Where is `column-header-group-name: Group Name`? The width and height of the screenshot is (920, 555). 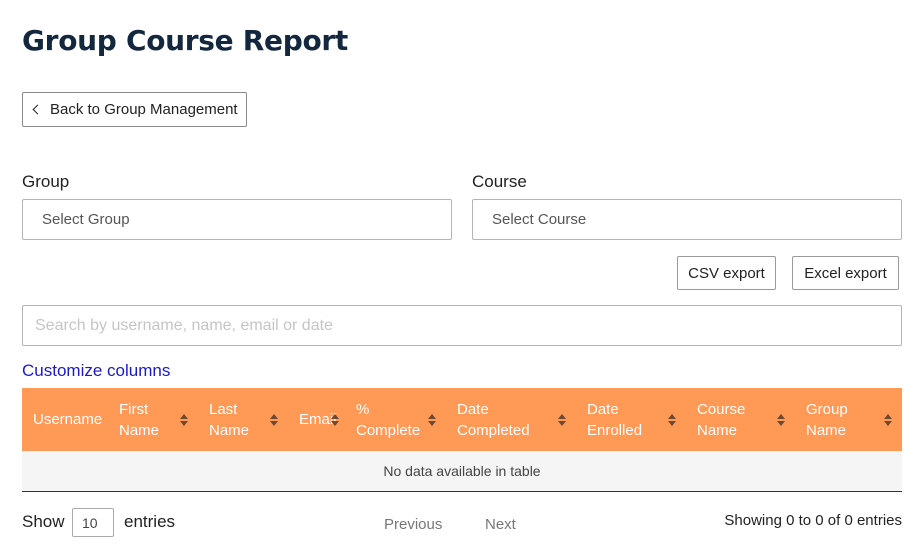 column-header-group-name: Group Name is located at coordinates (848, 419).